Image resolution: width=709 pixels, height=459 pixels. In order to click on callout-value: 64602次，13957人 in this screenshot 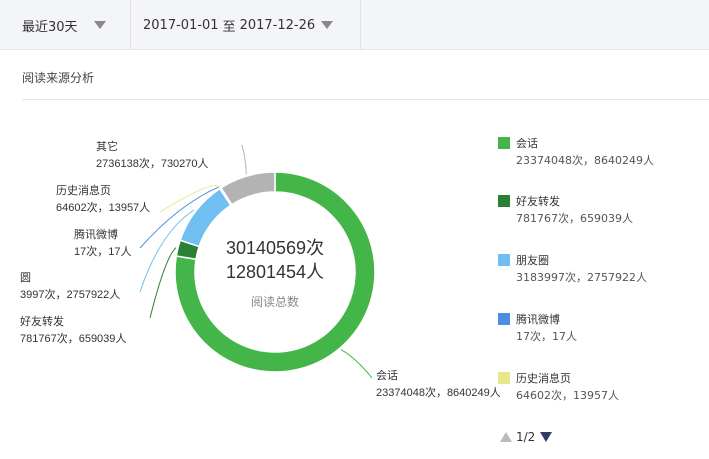, I will do `click(103, 207)`.